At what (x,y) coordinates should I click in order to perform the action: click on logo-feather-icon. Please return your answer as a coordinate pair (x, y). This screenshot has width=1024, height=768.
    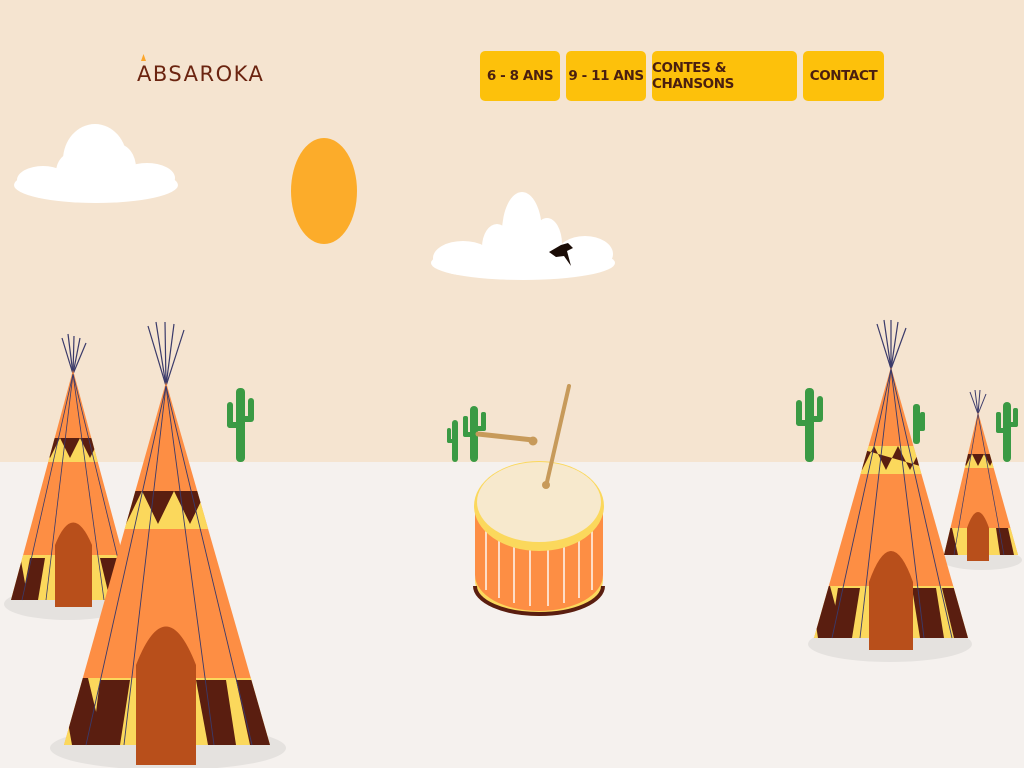
    Looking at the image, I should click on (143, 57).